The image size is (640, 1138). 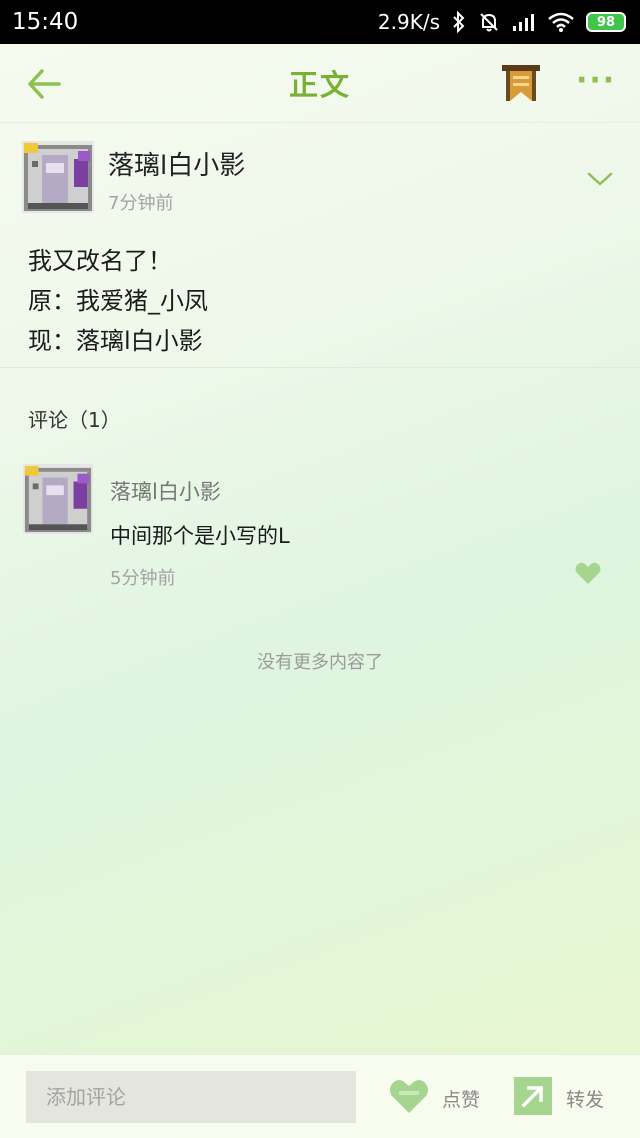 I want to click on mute-bell-icon, so click(x=489, y=22).